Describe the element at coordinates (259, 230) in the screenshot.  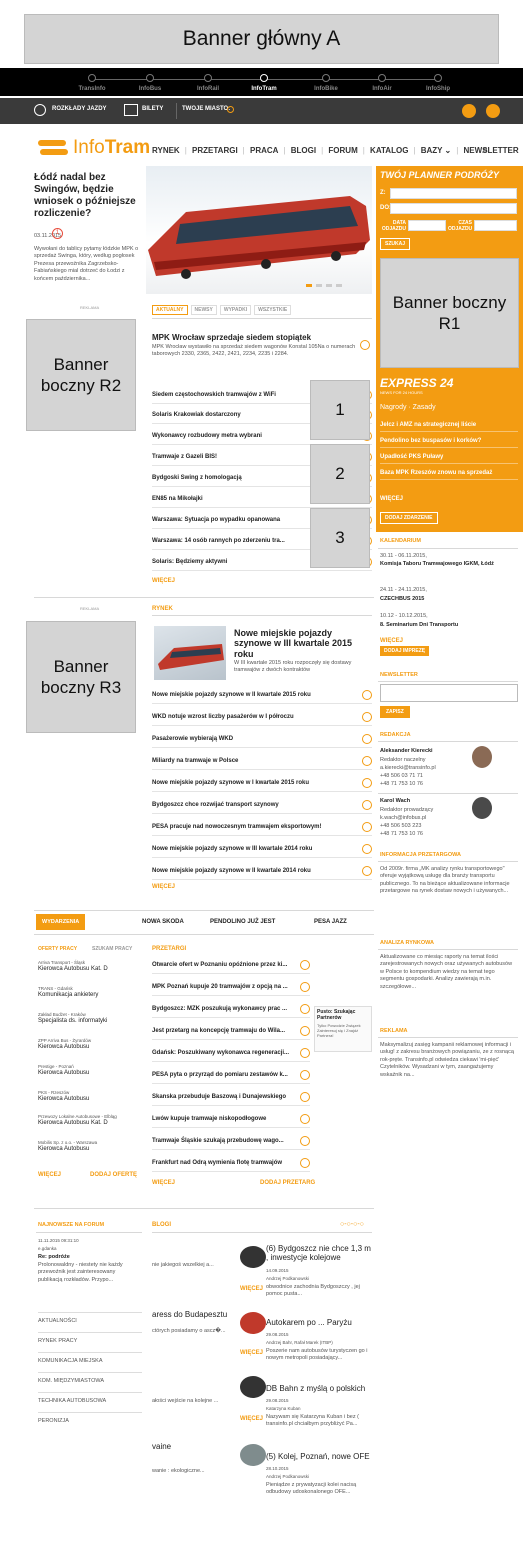
I see `hero-image` at that location.